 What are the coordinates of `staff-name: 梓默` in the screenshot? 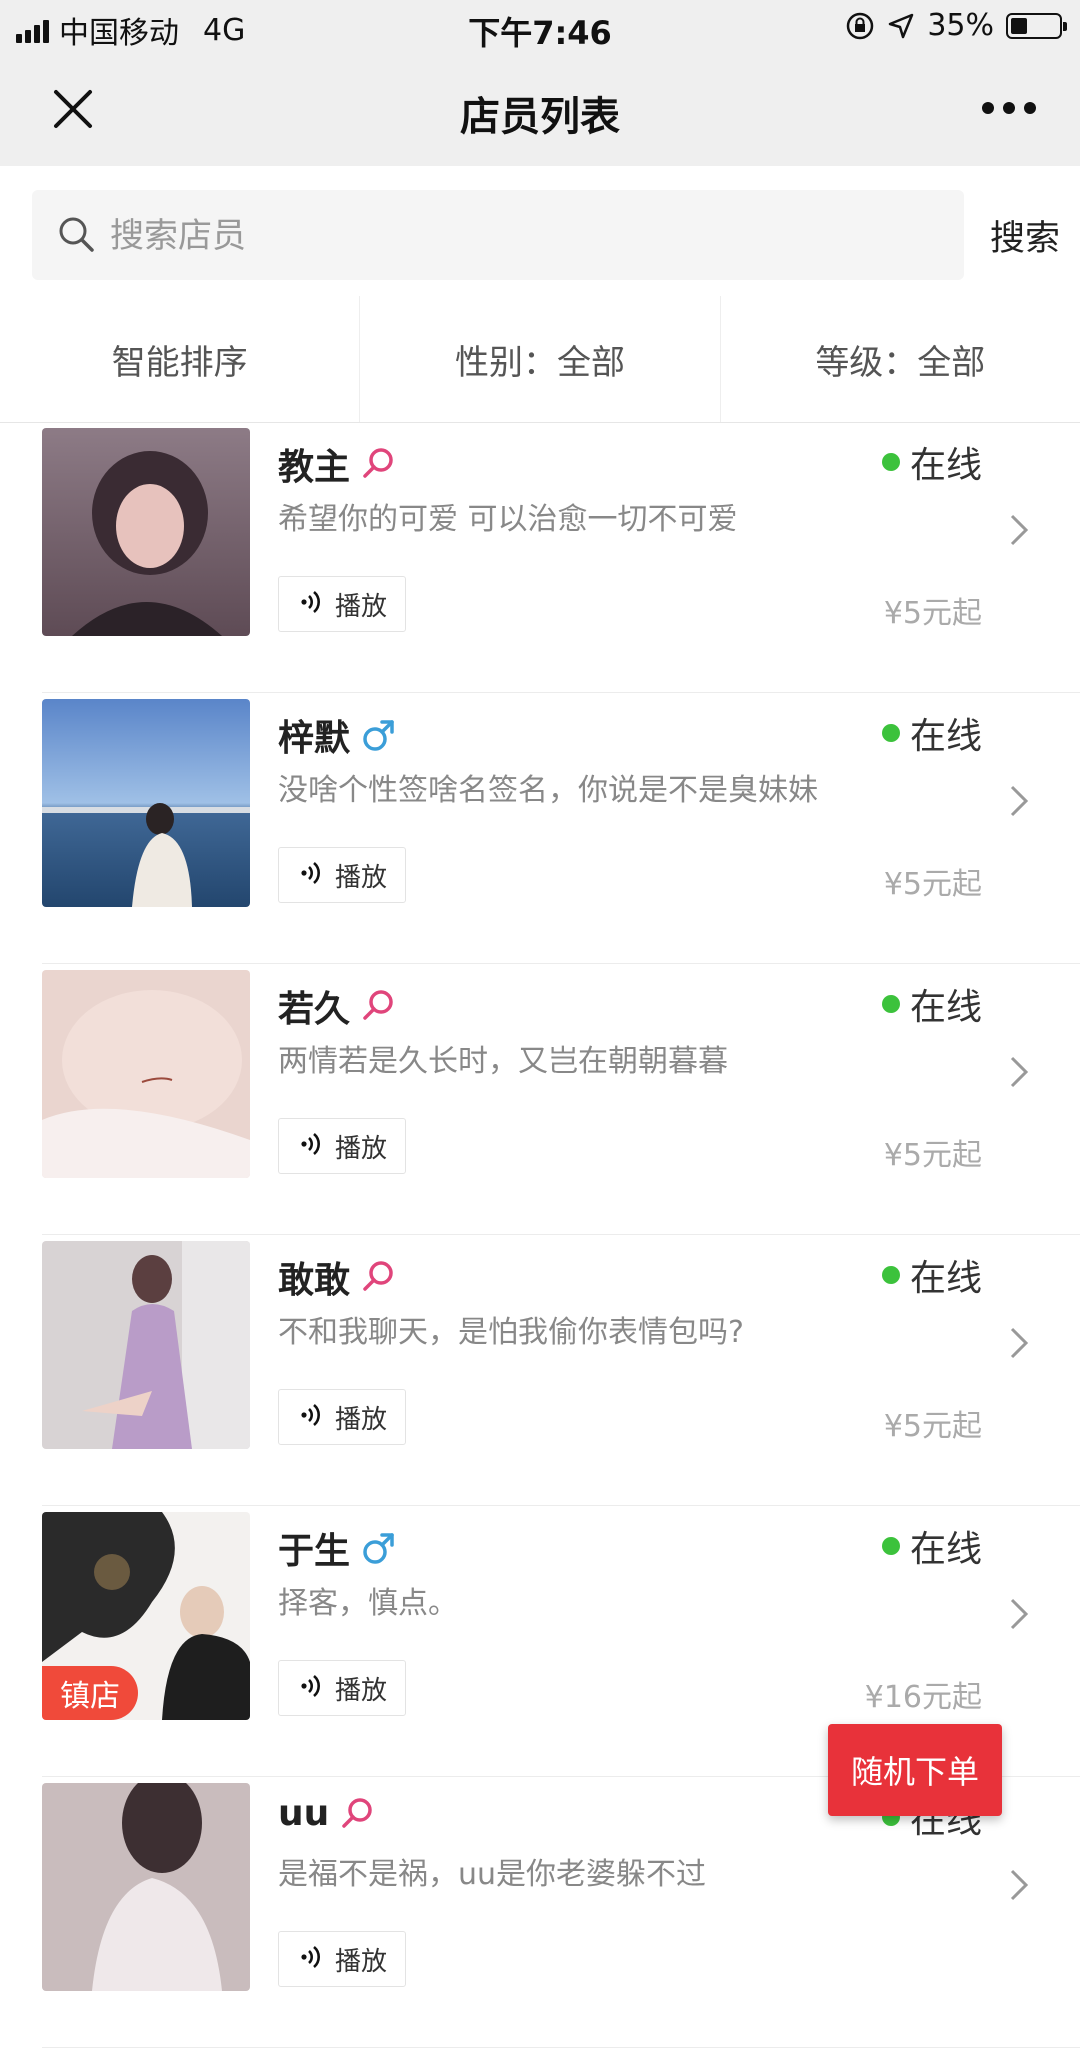 It's located at (314, 738).